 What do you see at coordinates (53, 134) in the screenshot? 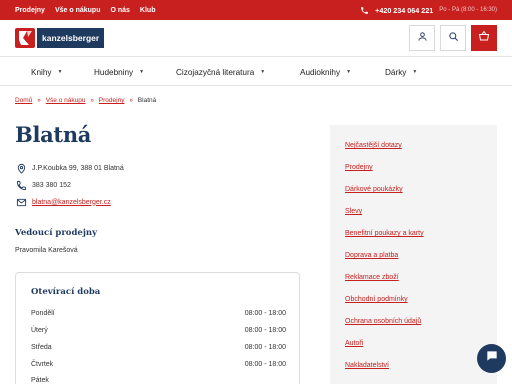
I see `page-title: Blatná` at bounding box center [53, 134].